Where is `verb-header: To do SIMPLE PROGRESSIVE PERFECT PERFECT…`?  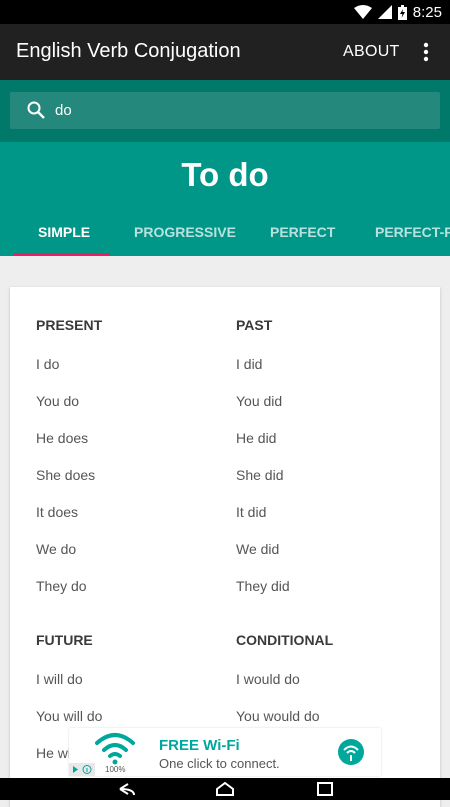
verb-header: To do SIMPLE PROGRESSIVE PERFECT PERFECT… is located at coordinates (225, 199).